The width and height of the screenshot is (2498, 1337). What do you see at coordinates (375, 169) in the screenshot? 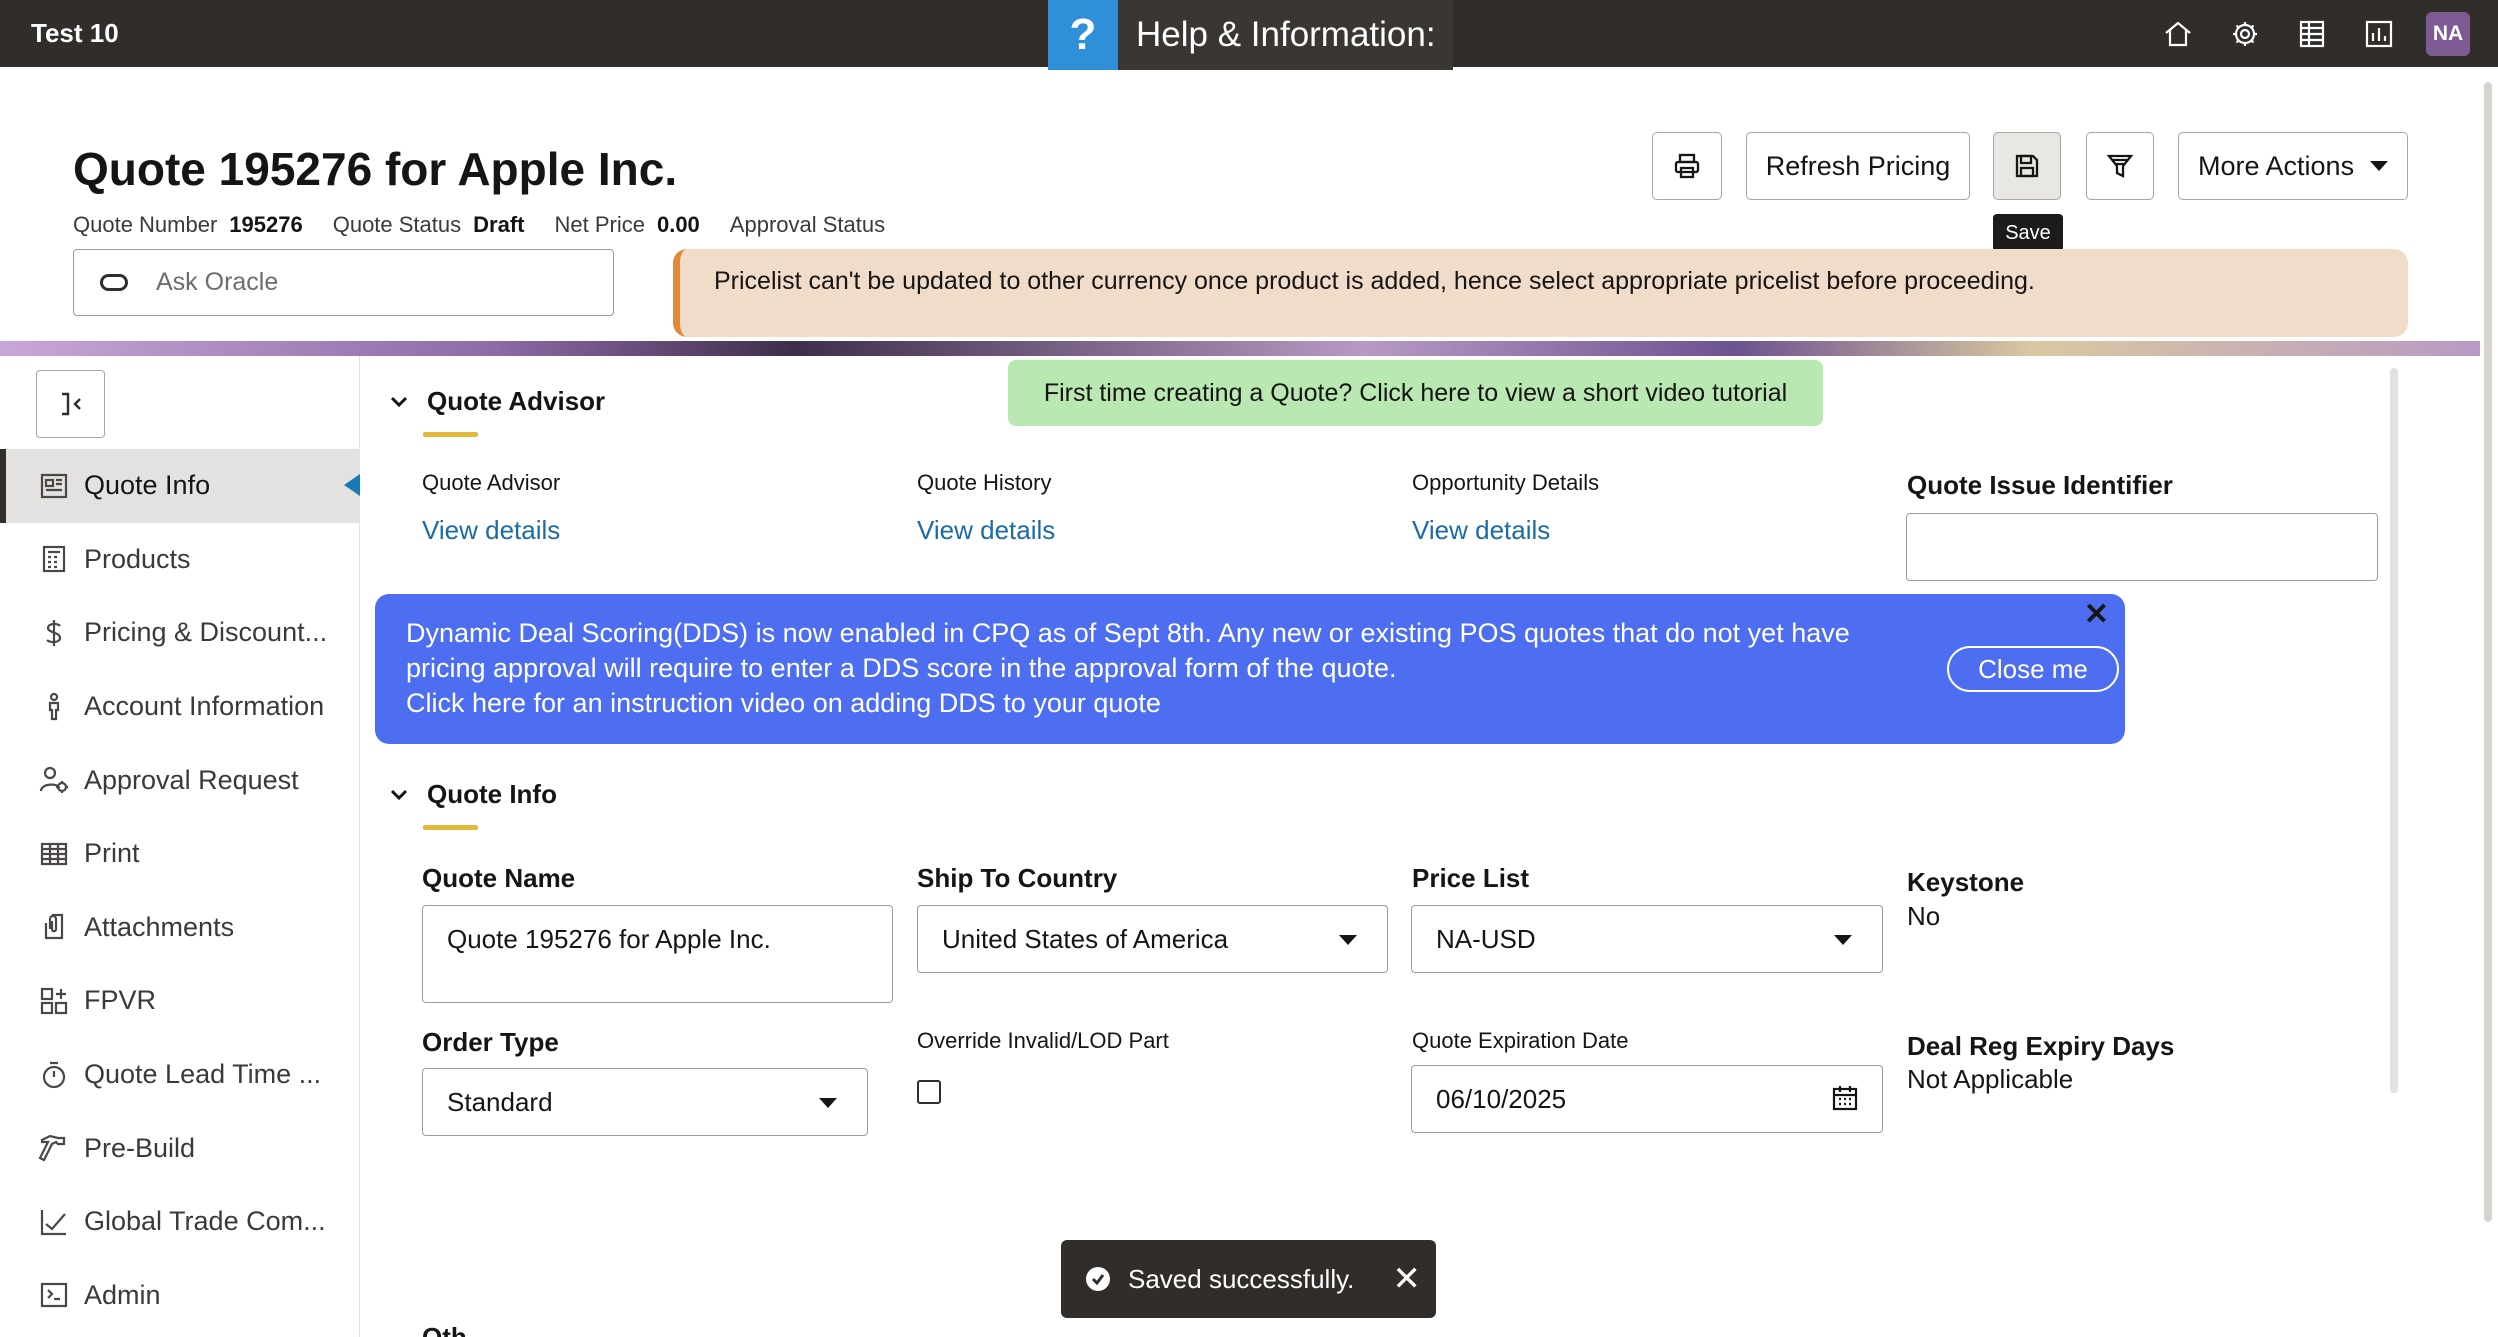
I see `page-title: Quote 195276 for Apple Inc.` at bounding box center [375, 169].